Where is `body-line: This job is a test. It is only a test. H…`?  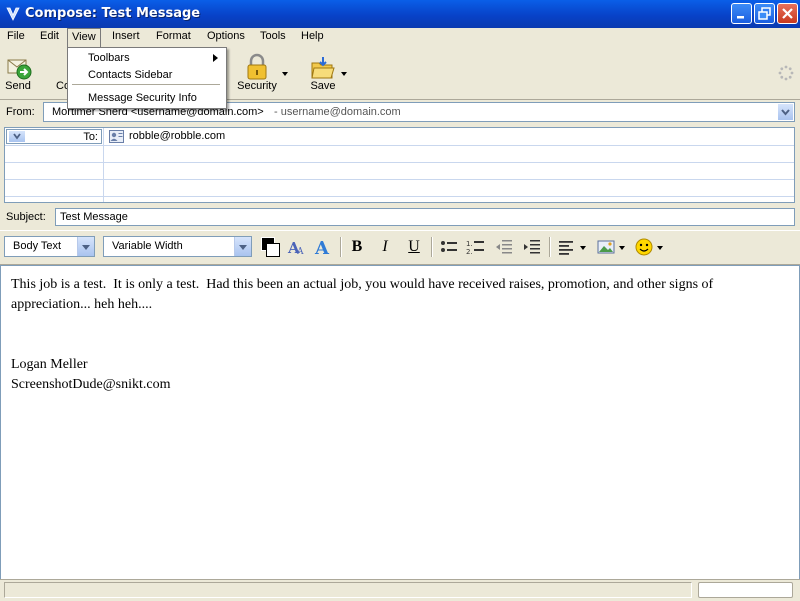
body-line: This job is a test. It is only a test. H… is located at coordinates (362, 284).